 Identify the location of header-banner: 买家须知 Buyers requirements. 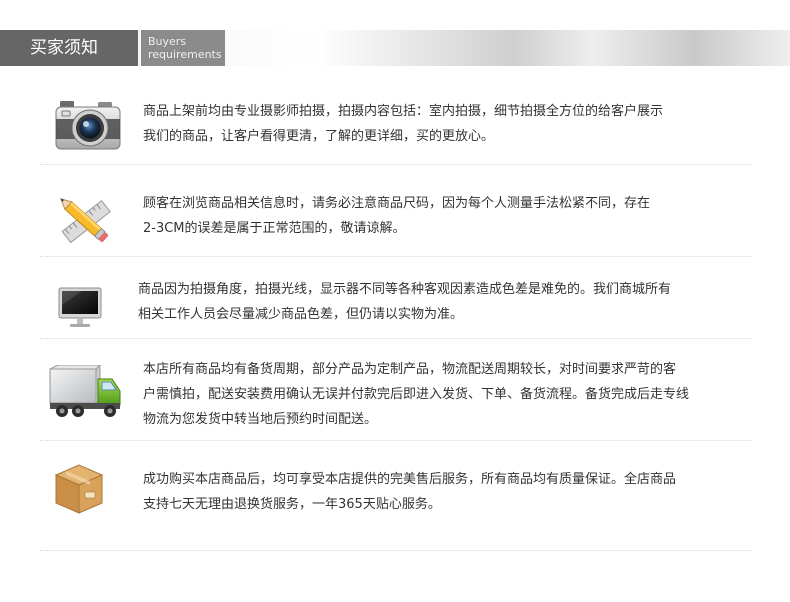
(395, 48).